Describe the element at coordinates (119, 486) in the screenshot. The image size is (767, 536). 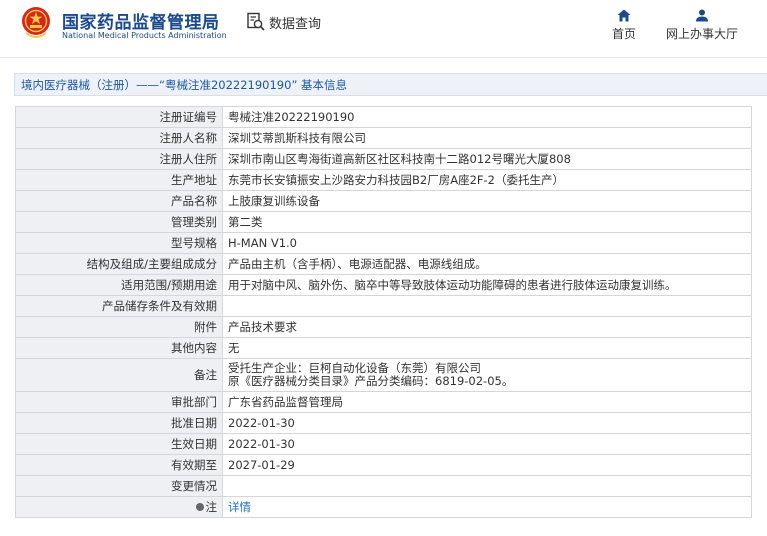
I see `row-label: 变更情况` at that location.